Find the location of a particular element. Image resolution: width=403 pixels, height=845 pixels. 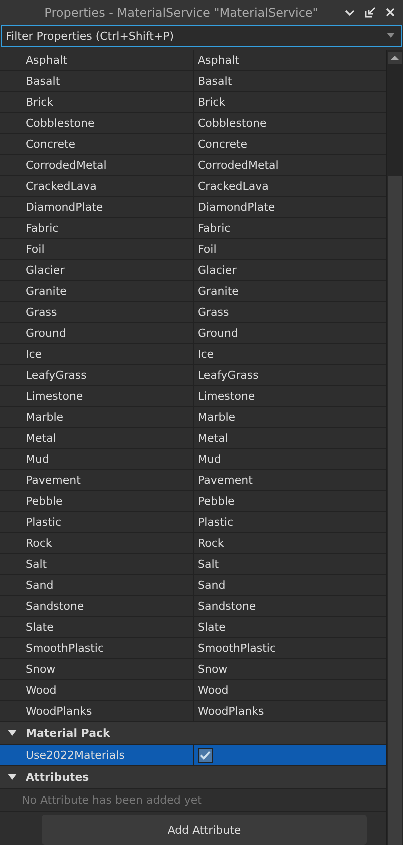

property-name: Mud is located at coordinates (97, 459).